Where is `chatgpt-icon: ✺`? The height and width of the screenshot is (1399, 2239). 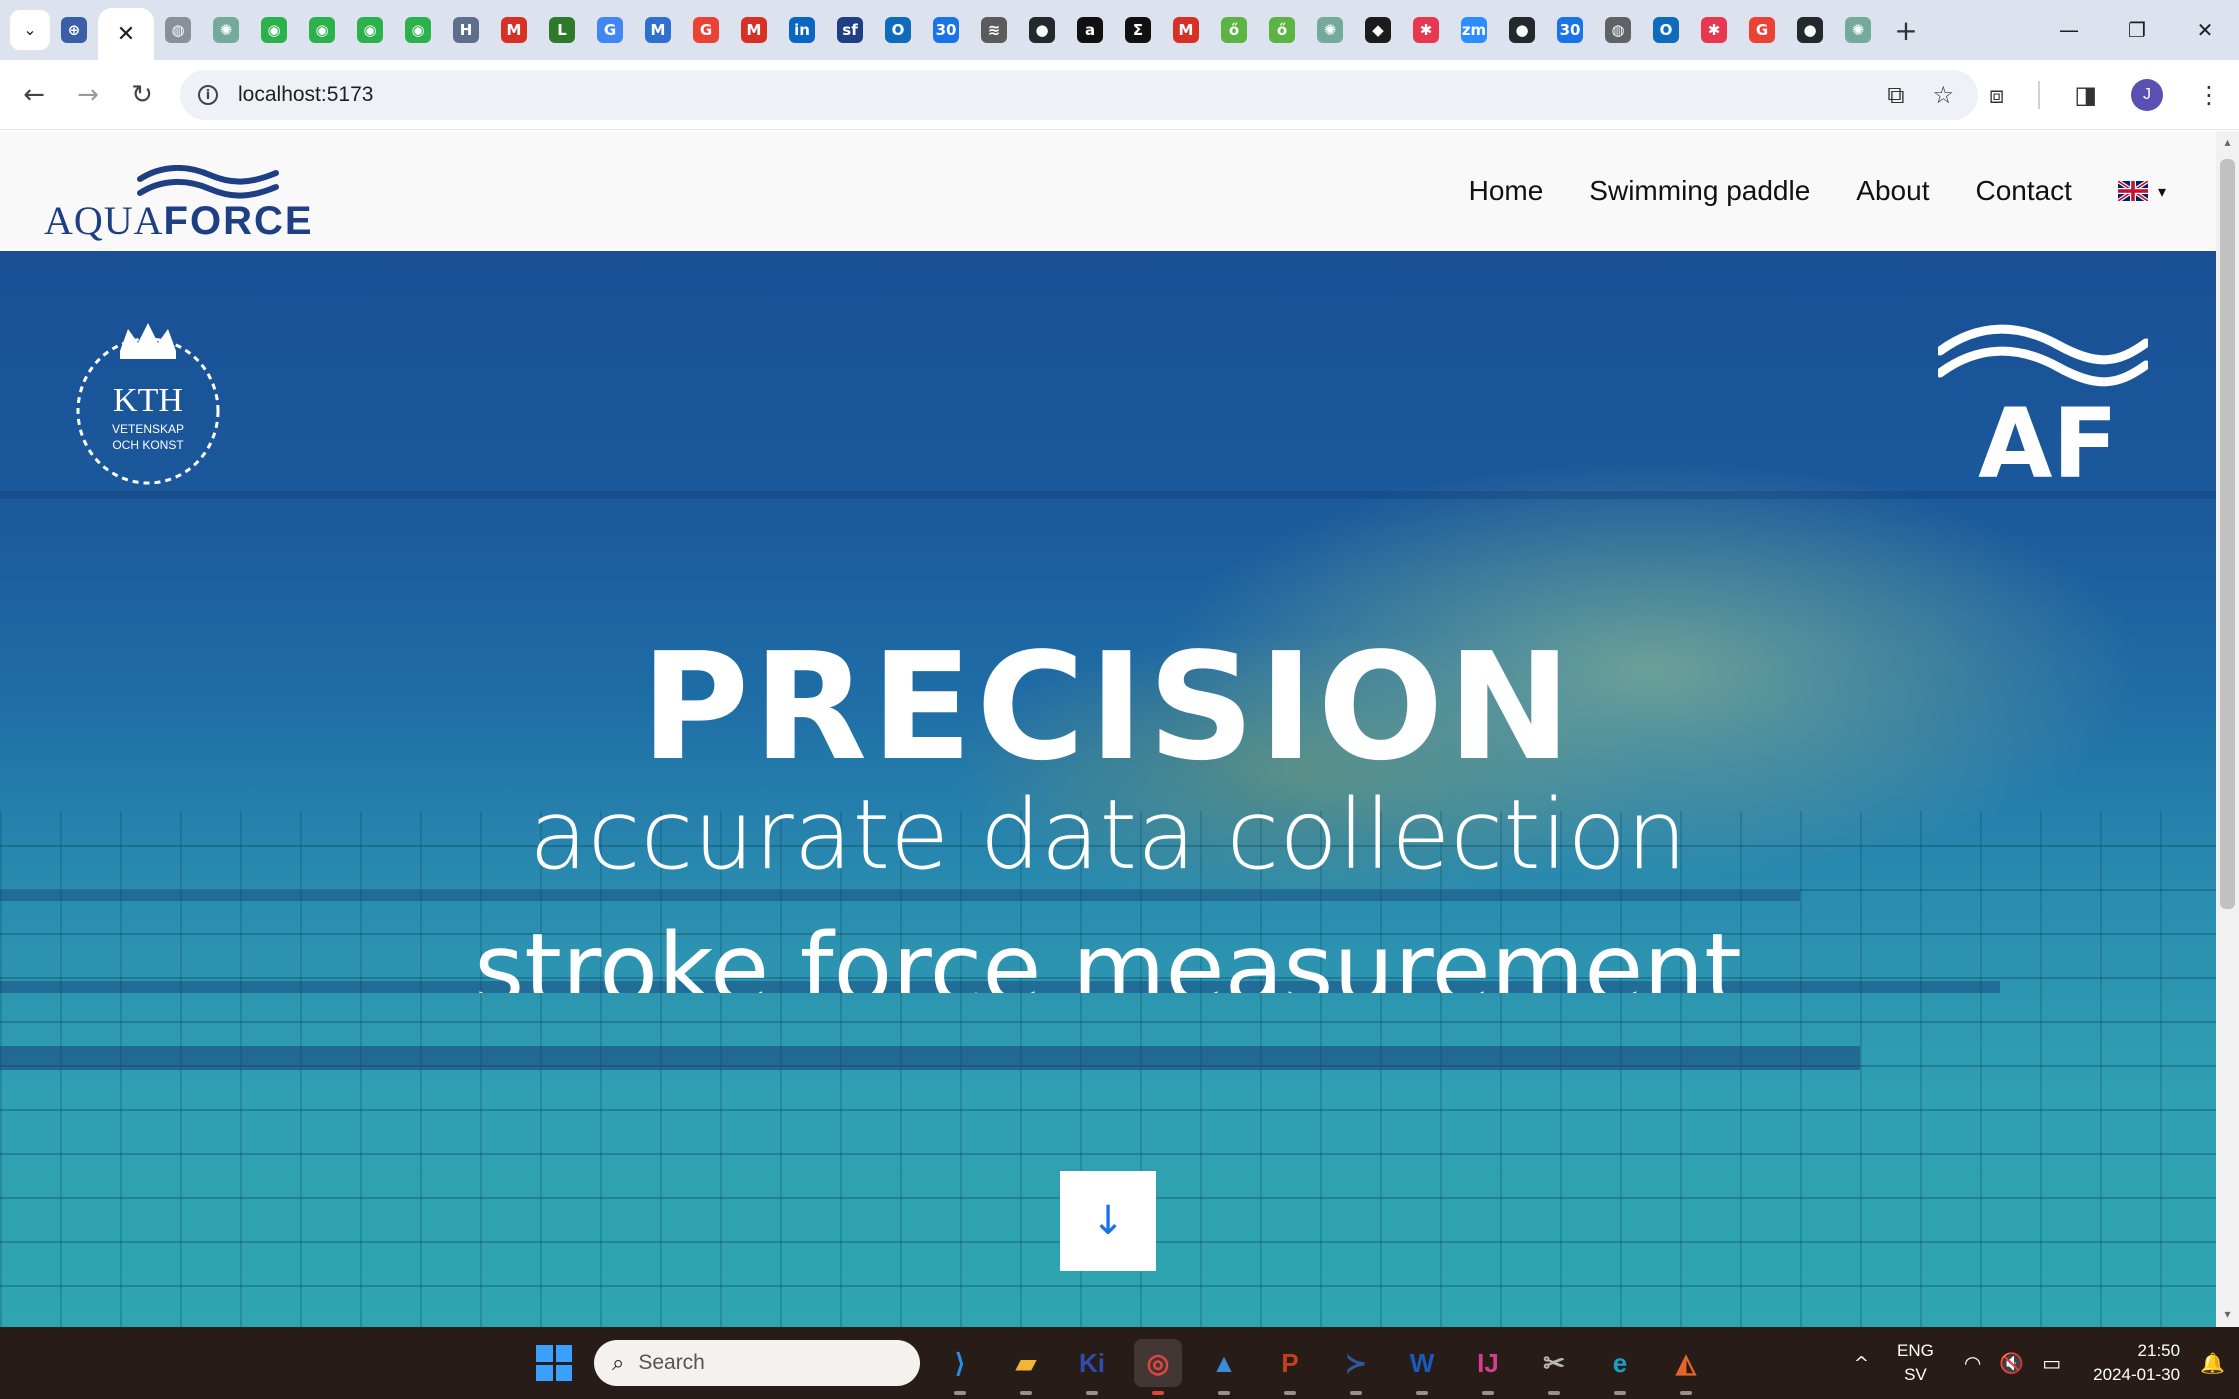
chatgpt-icon: ✺ is located at coordinates (1330, 30).